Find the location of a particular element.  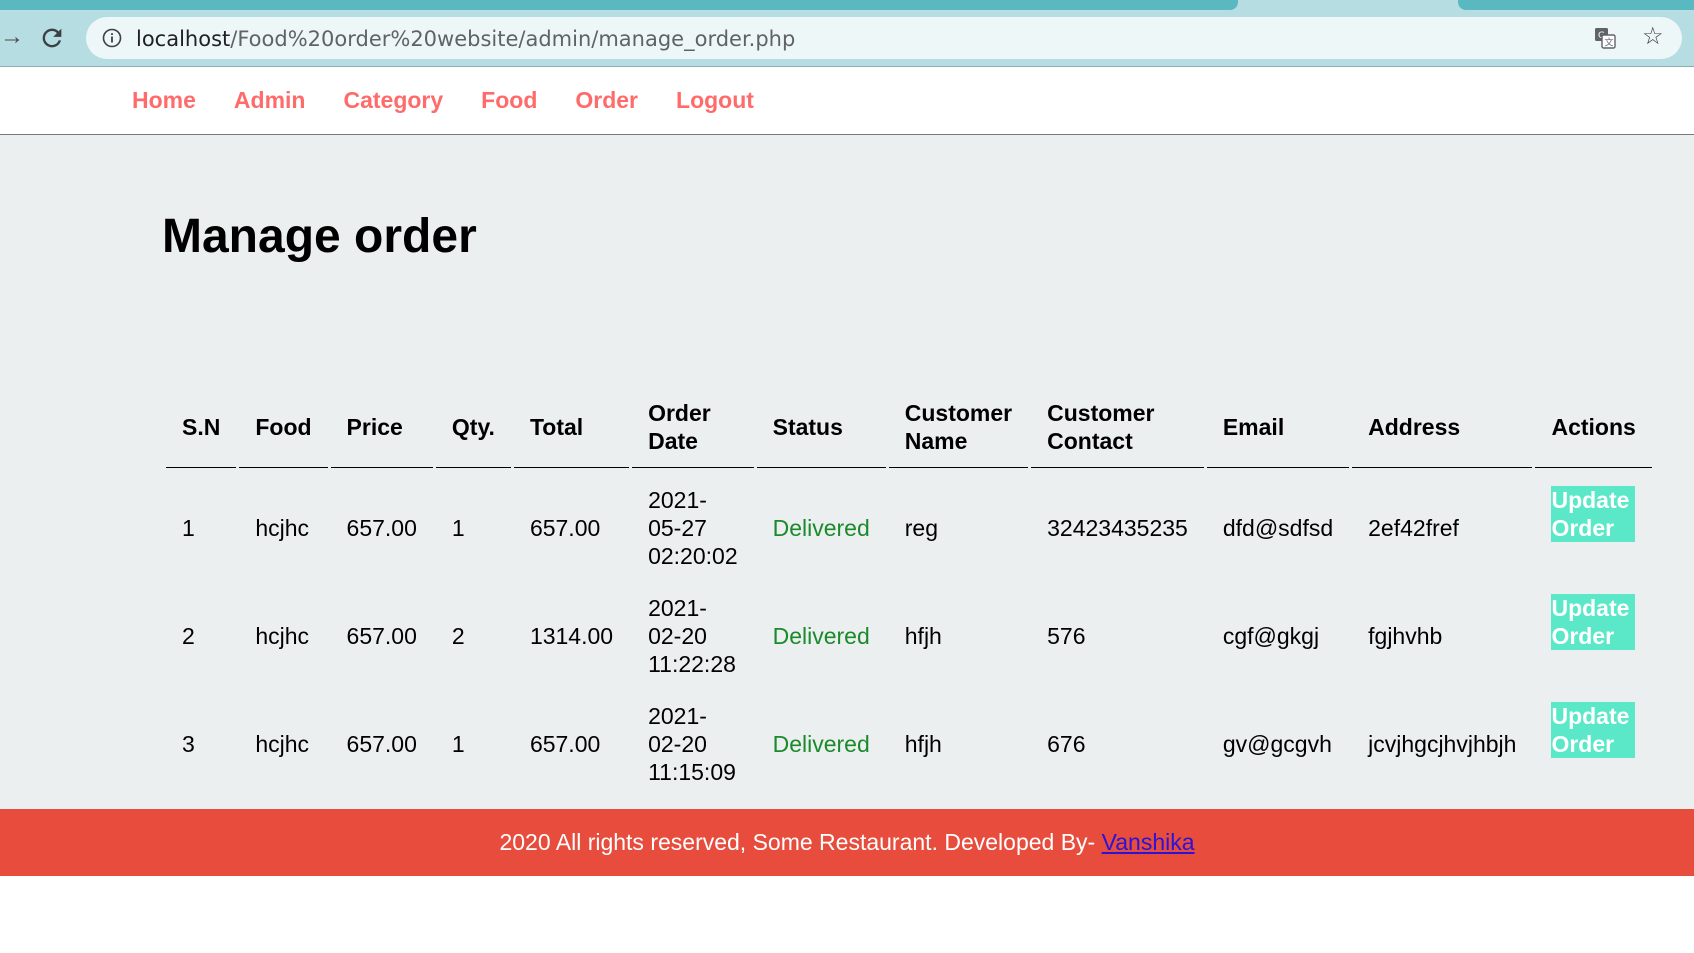

cell-order-date: 2021-02-20 11:22:28 is located at coordinates (693, 632).